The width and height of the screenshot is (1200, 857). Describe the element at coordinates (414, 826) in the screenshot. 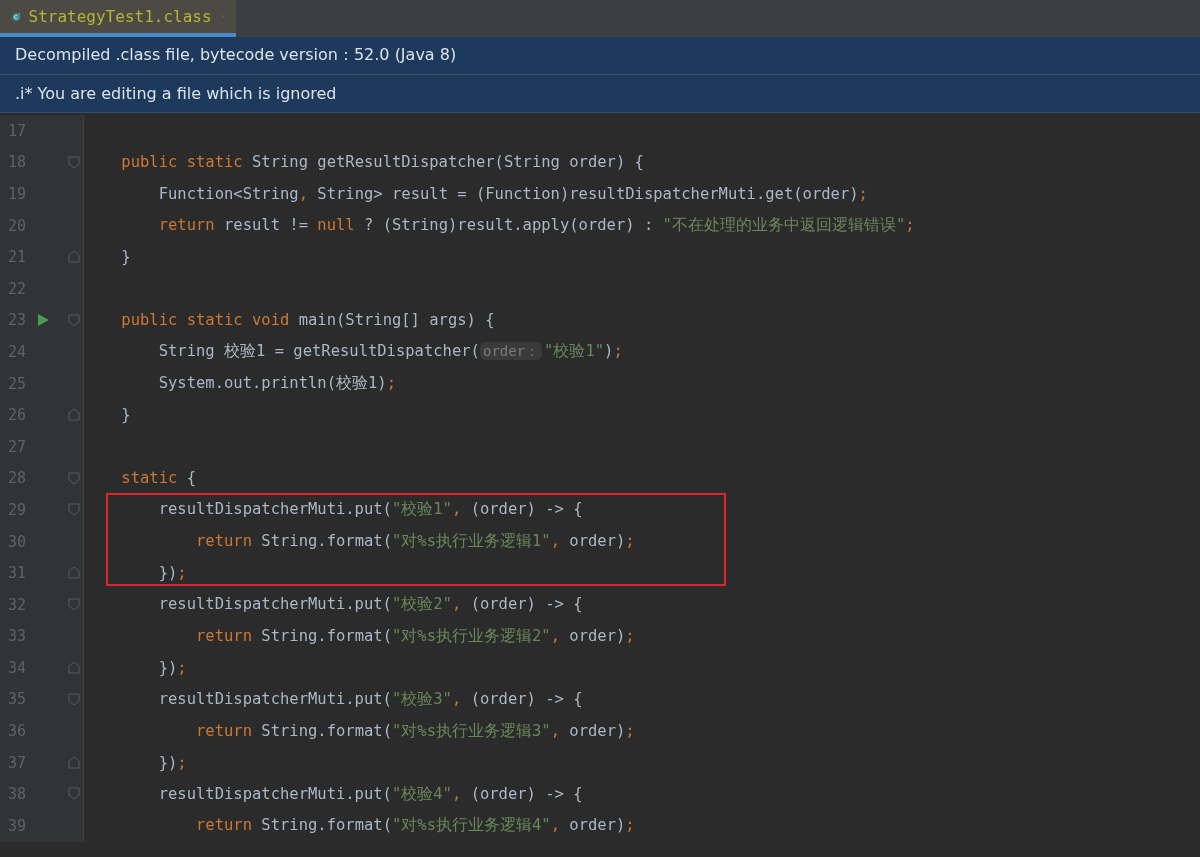

I see `code-line: return String.format("对%s执行业务逻辑4", order);` at that location.